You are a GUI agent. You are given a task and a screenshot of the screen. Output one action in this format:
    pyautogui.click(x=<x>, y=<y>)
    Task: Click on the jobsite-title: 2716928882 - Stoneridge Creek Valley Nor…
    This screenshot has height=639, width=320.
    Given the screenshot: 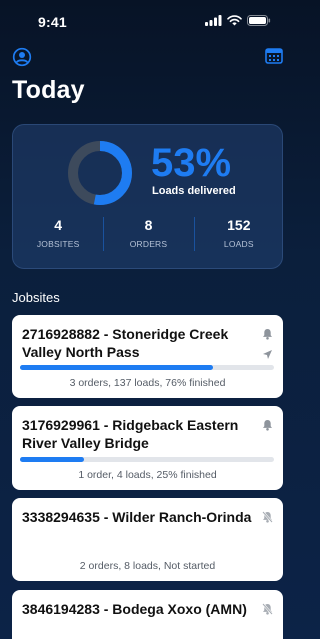 What is the action you would take?
    pyautogui.click(x=125, y=343)
    